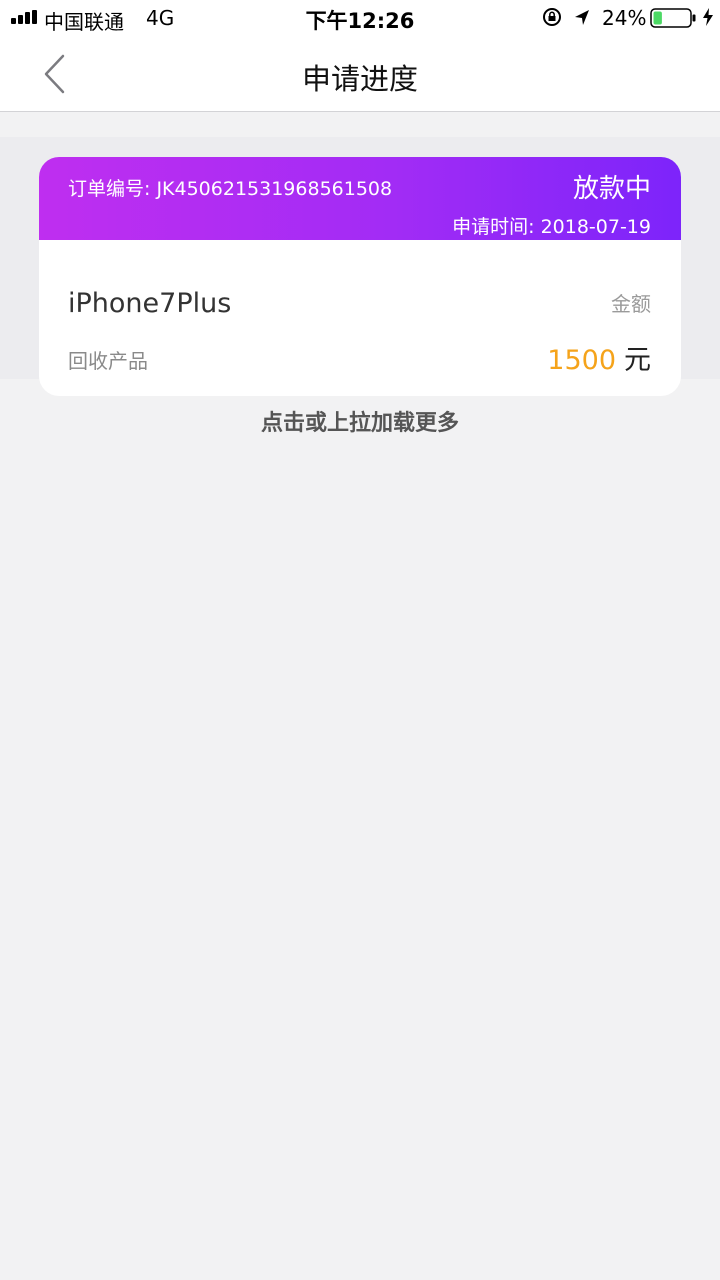  I want to click on amount-row: 1500 元, so click(599, 357).